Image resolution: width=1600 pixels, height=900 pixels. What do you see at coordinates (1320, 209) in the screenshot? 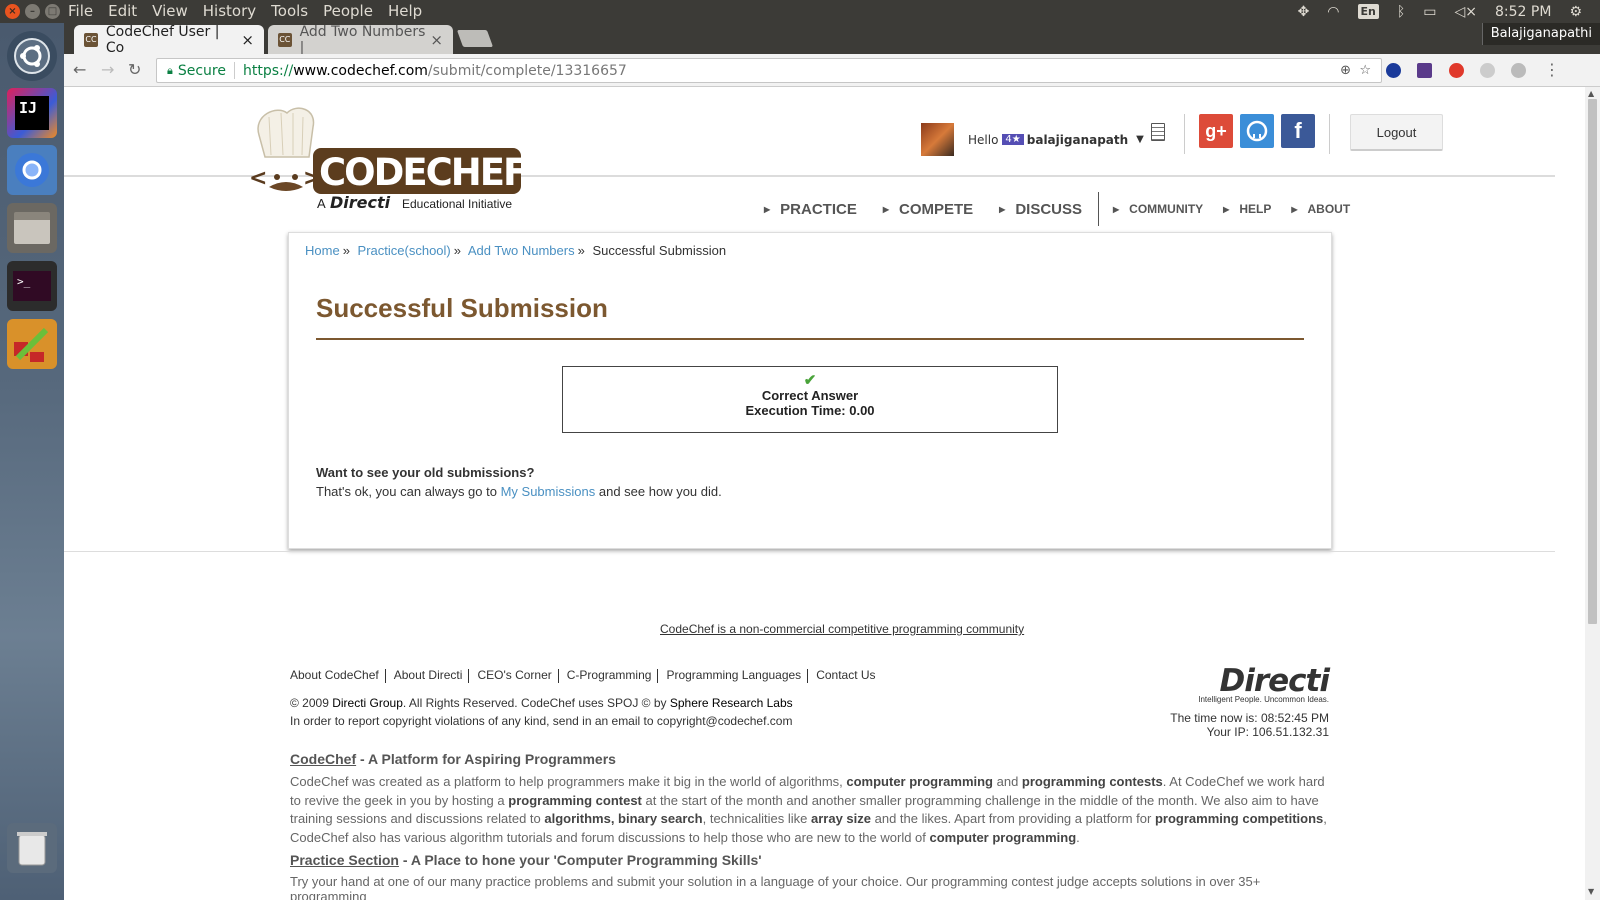
I see `nav-about: ▶ ABOUT` at bounding box center [1320, 209].